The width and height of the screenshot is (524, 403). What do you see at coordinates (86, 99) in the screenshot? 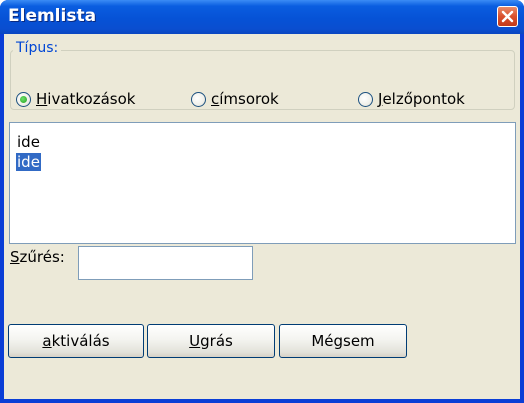
I see `radio-links-label: Hivatkozások` at bounding box center [86, 99].